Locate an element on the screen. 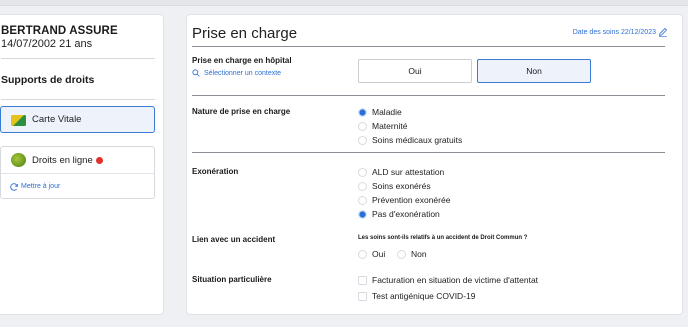 The image size is (688, 327). radio-label: ALD sur attestation is located at coordinates (408, 172).